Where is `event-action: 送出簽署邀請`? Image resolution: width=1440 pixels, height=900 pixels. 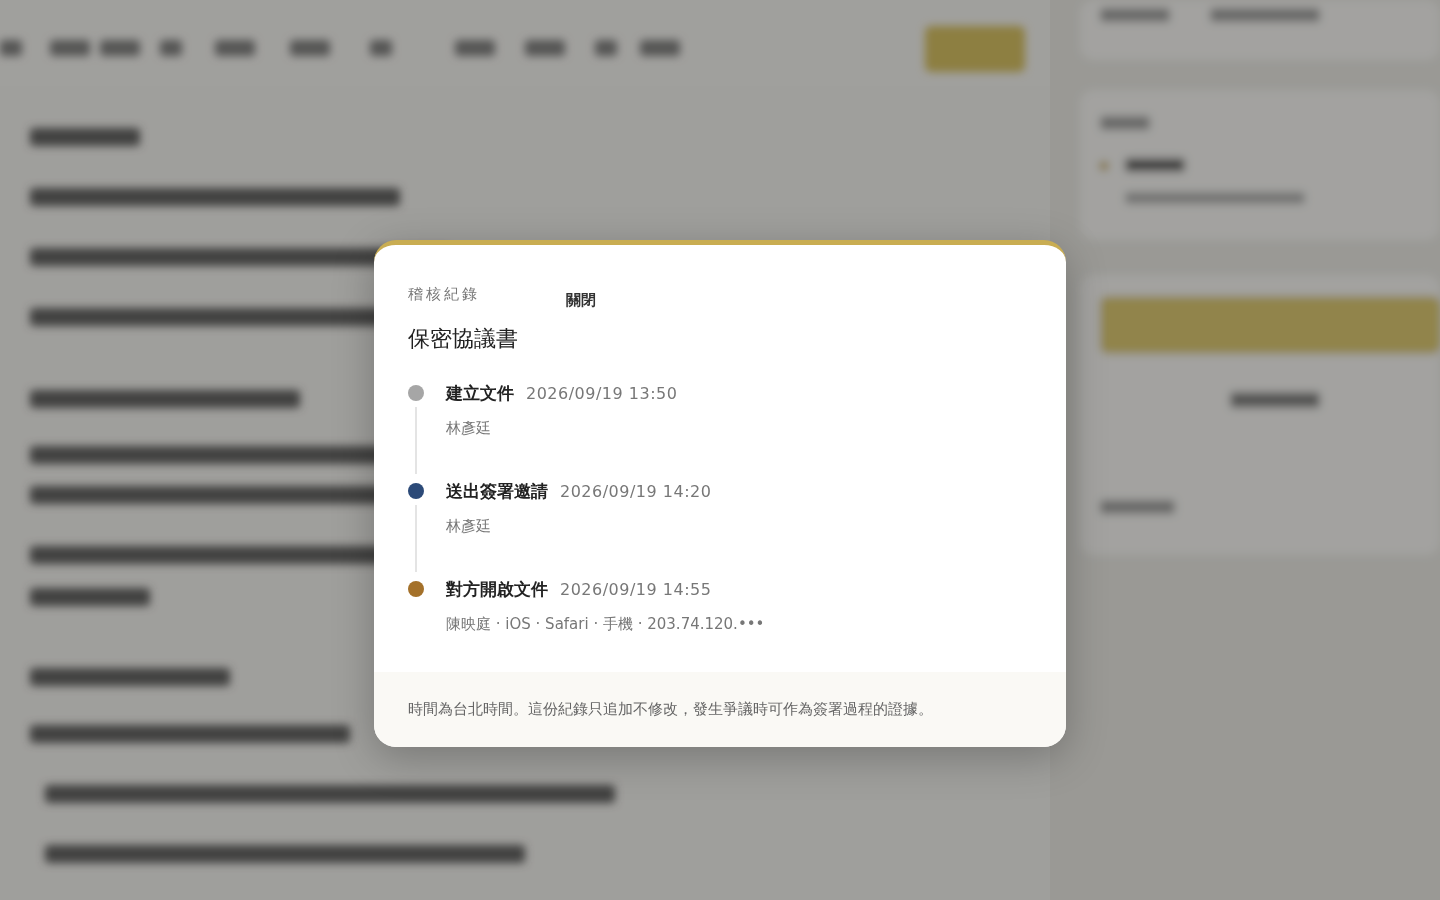
event-action: 送出簽署邀請 is located at coordinates (497, 491).